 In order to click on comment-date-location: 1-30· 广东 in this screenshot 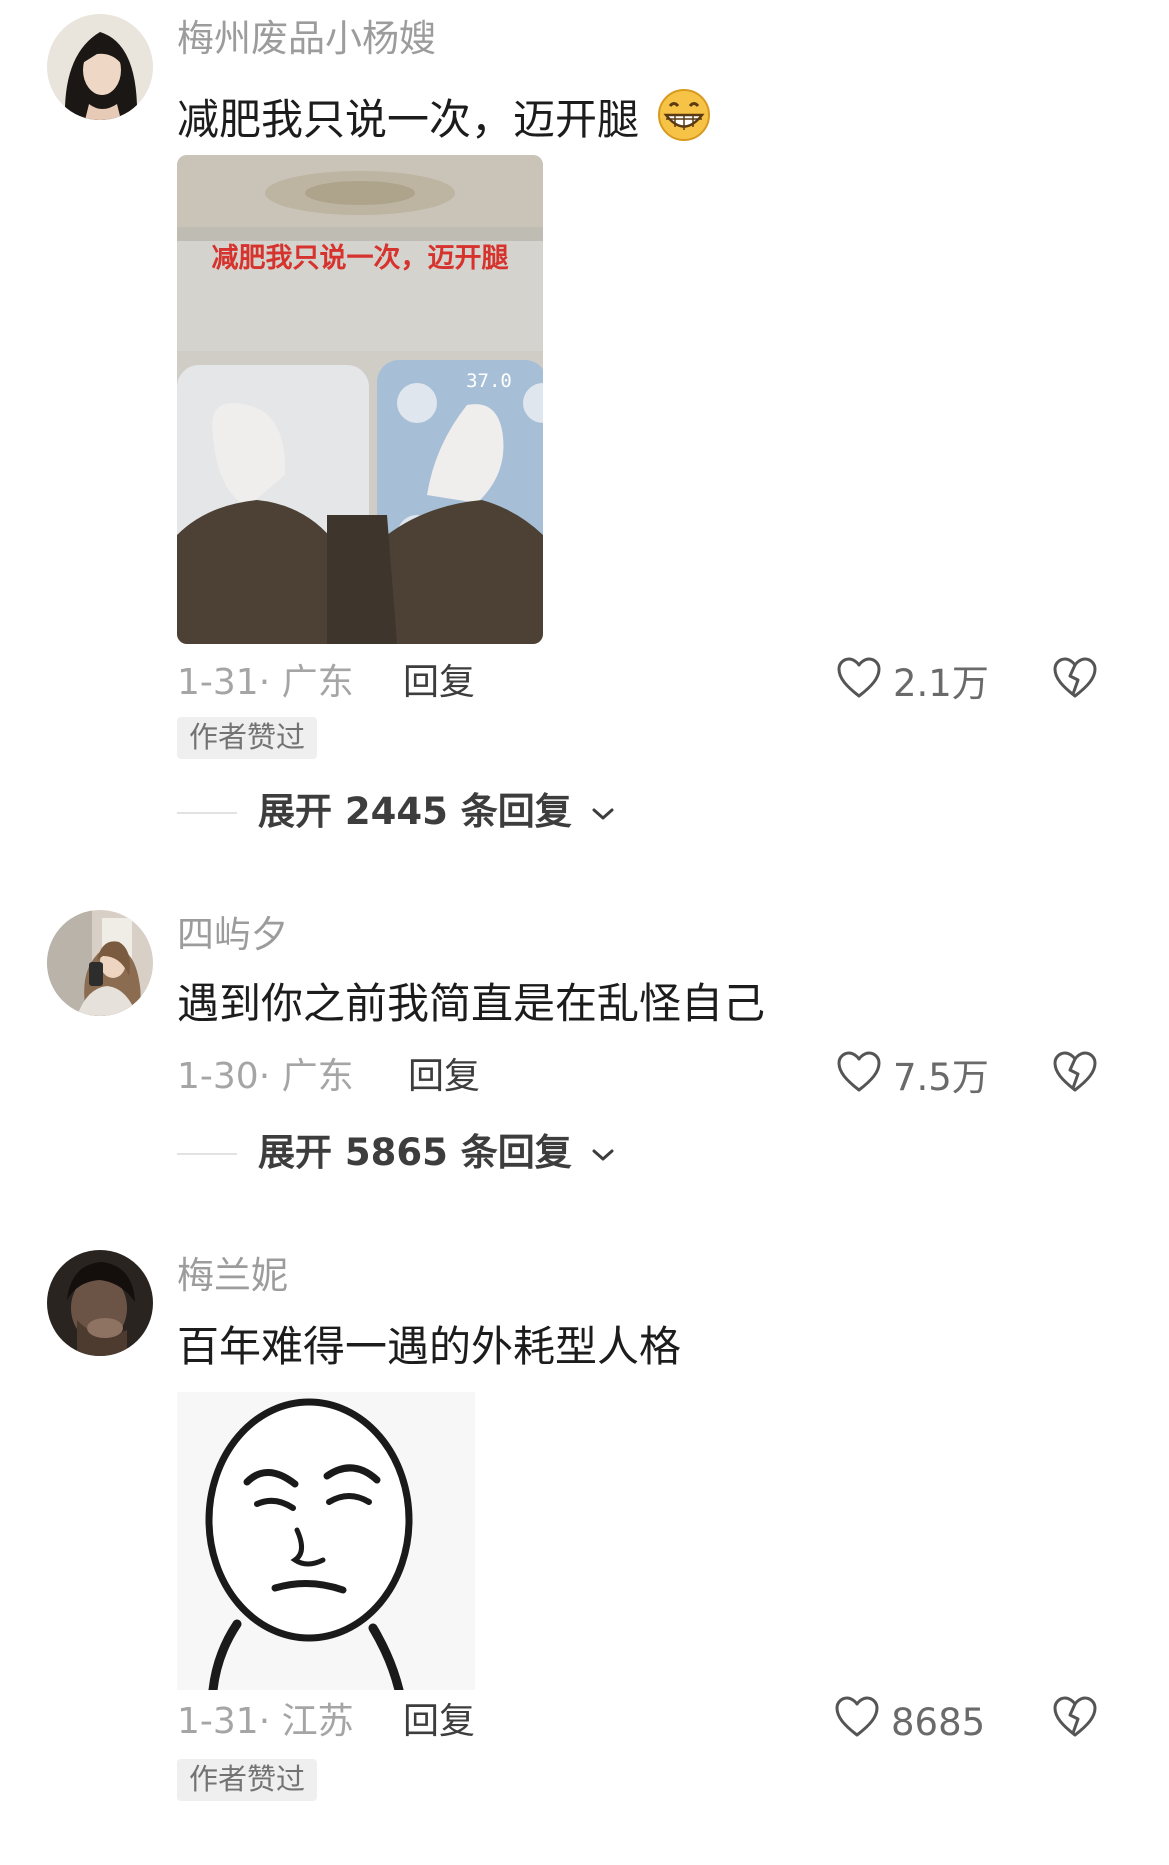, I will do `click(265, 1076)`.